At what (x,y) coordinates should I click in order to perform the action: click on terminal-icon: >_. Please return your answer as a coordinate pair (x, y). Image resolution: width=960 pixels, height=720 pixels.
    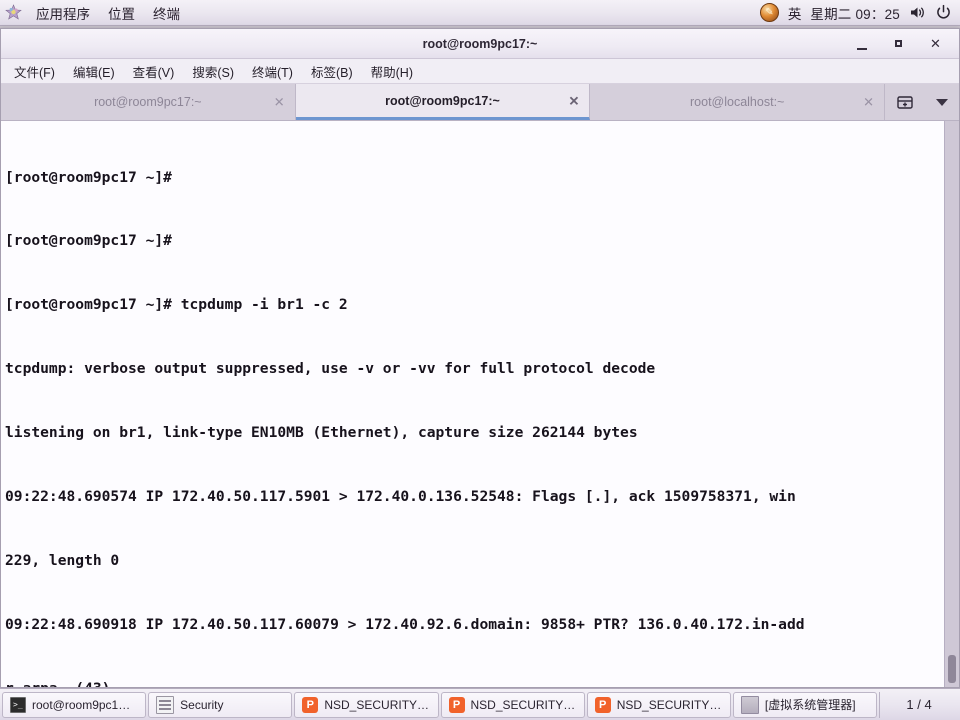
    Looking at the image, I should click on (18, 704).